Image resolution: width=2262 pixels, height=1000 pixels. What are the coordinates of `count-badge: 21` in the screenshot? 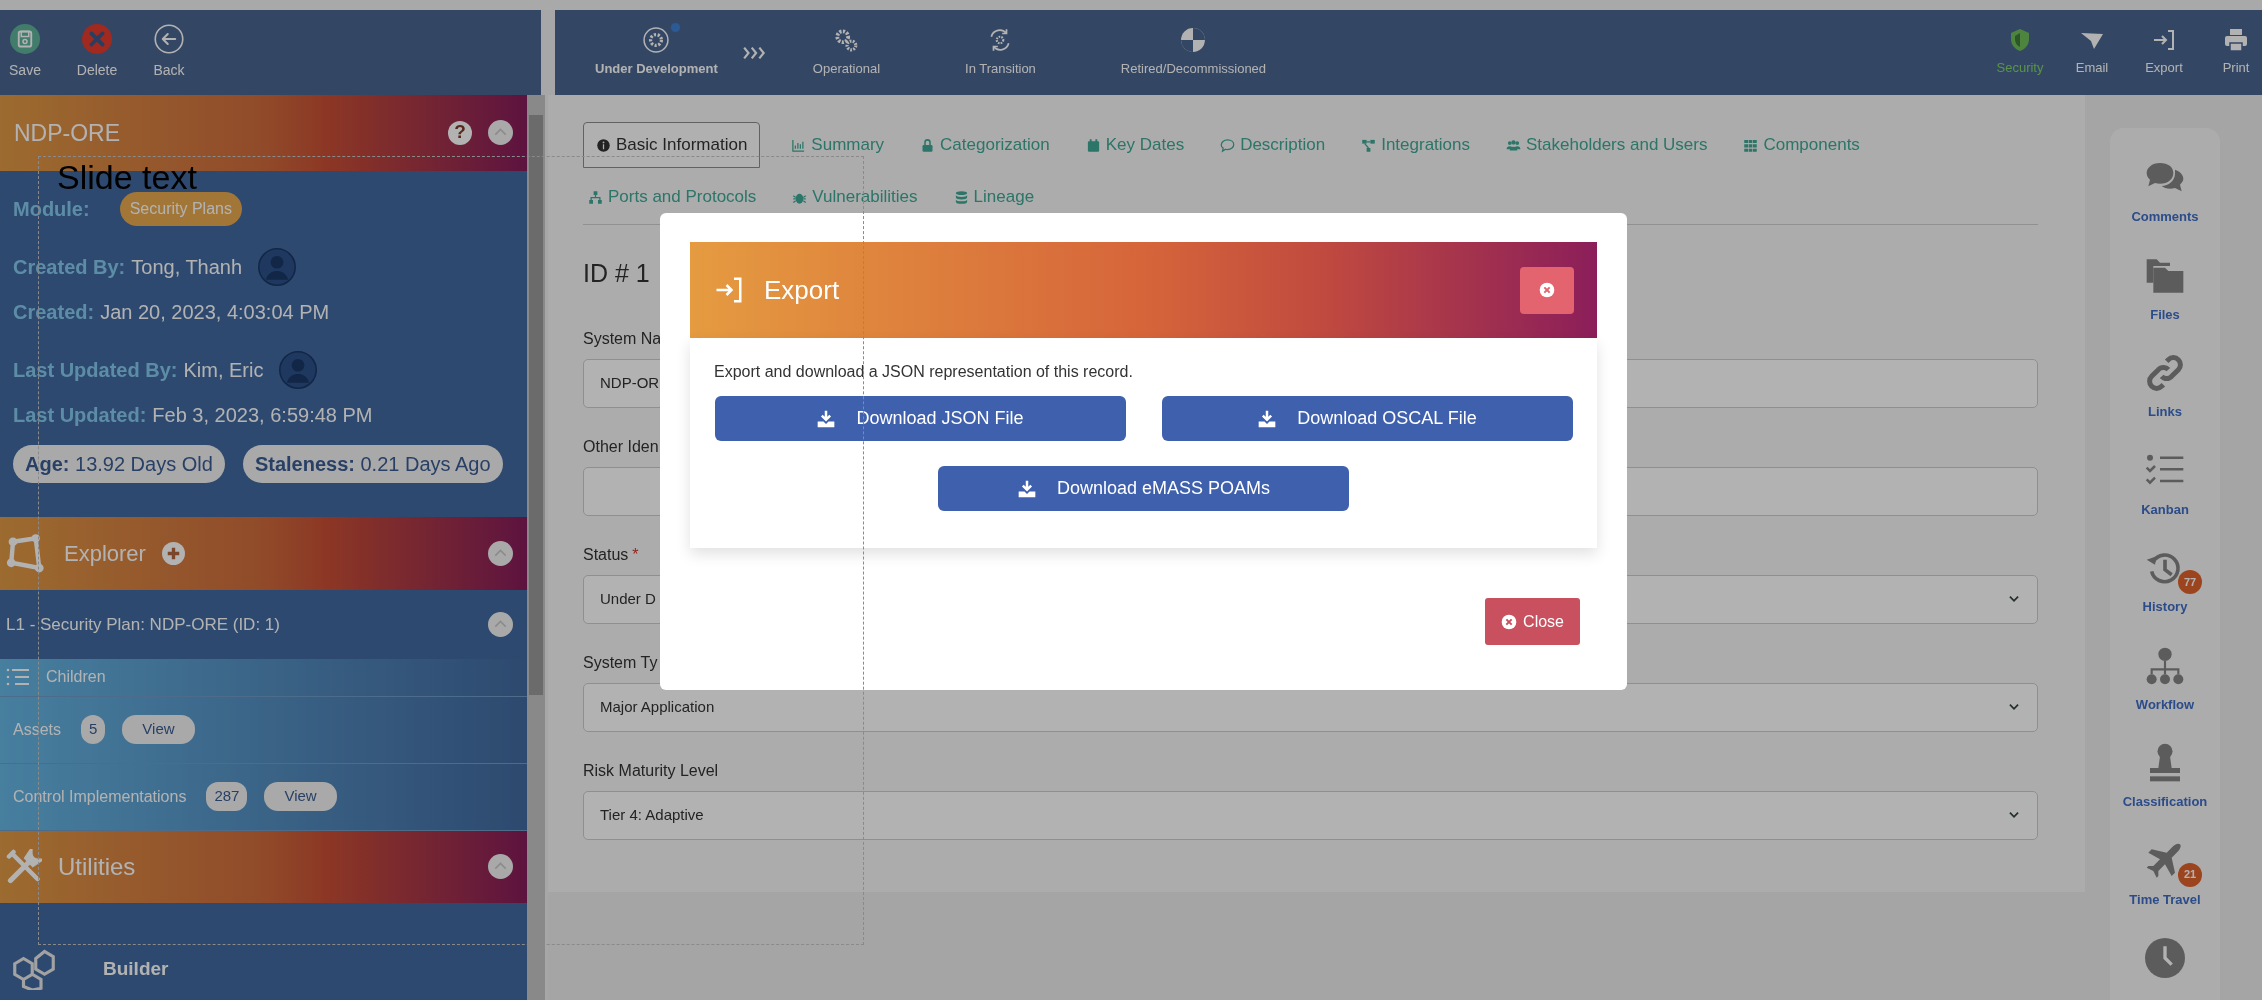 It's located at (2190, 874).